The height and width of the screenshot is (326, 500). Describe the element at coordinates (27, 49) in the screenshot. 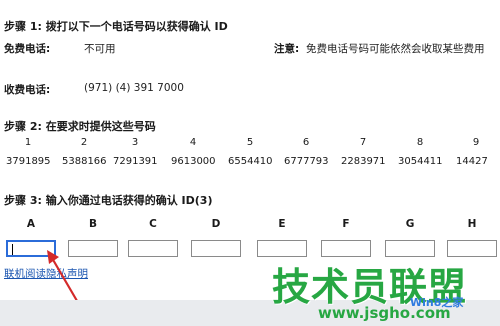

I see `free-phone-label: 免费电话:` at that location.